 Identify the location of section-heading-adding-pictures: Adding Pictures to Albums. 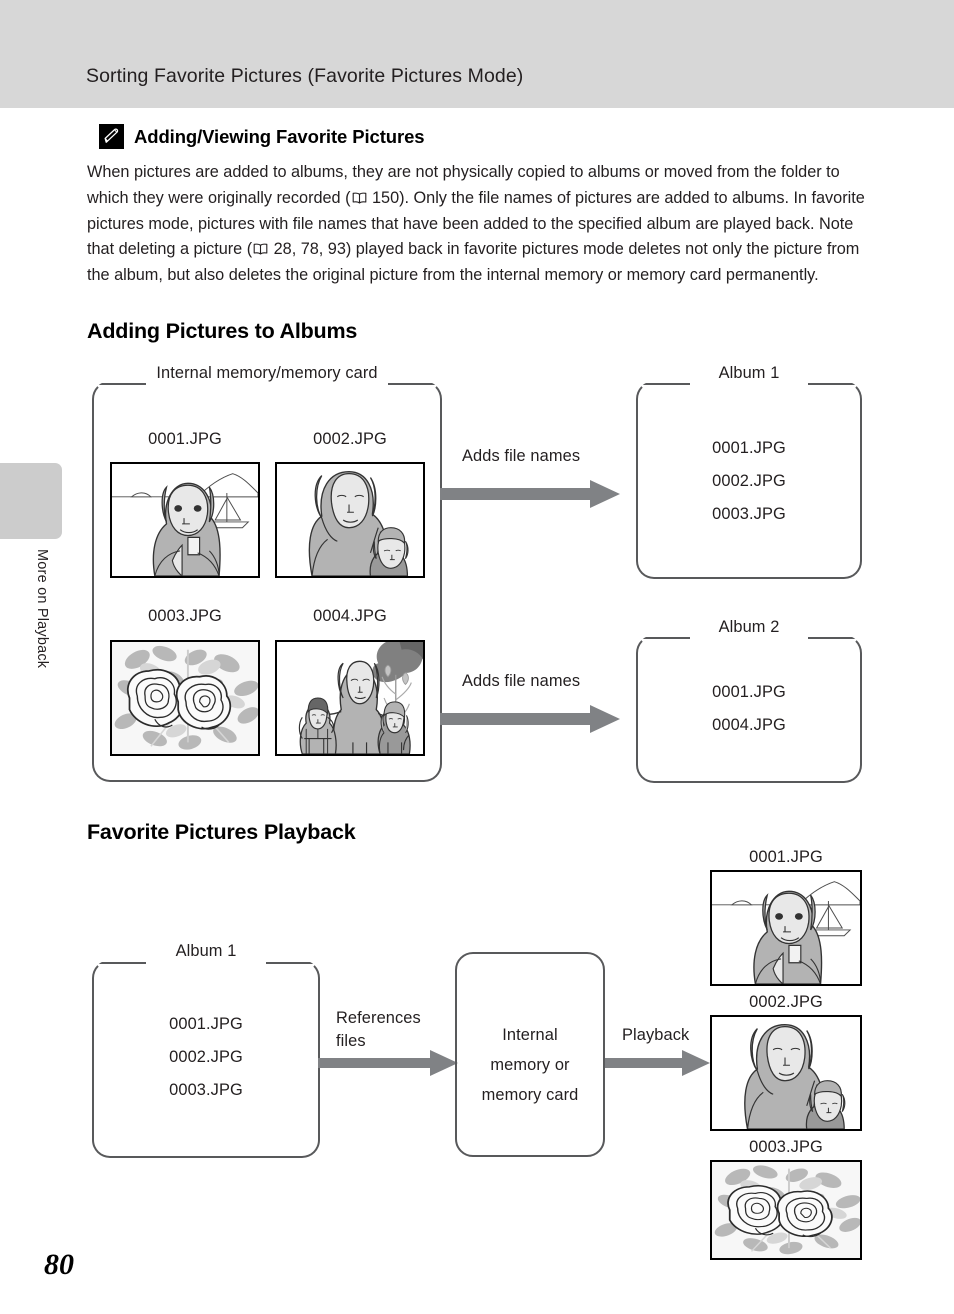
(222, 331).